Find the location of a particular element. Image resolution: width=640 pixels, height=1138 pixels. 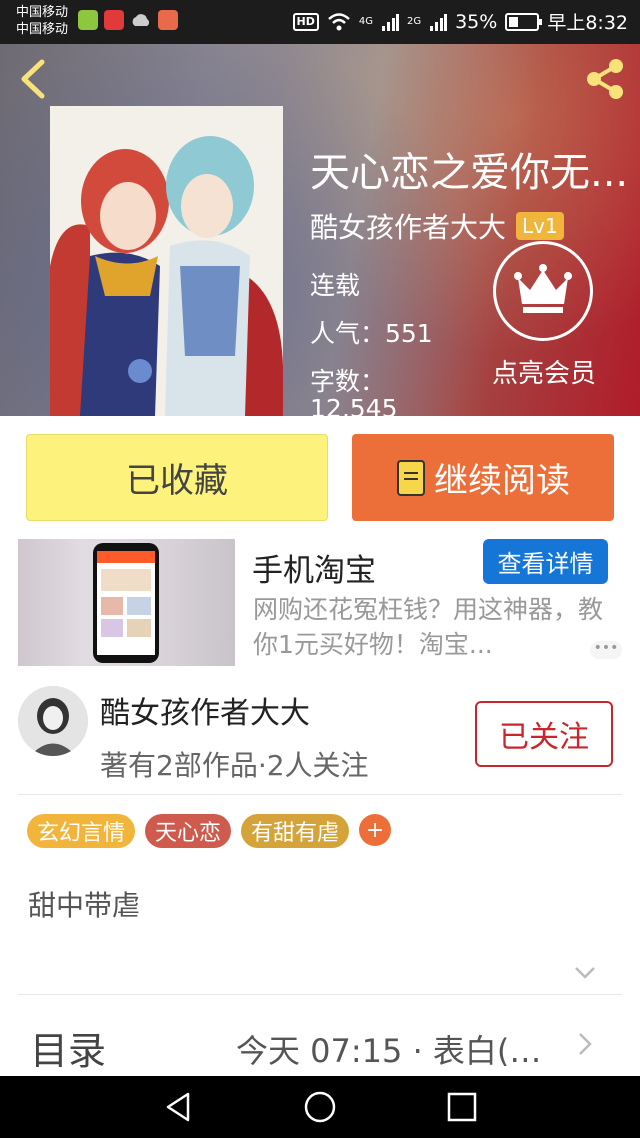

avatar-image is located at coordinates (53, 721).